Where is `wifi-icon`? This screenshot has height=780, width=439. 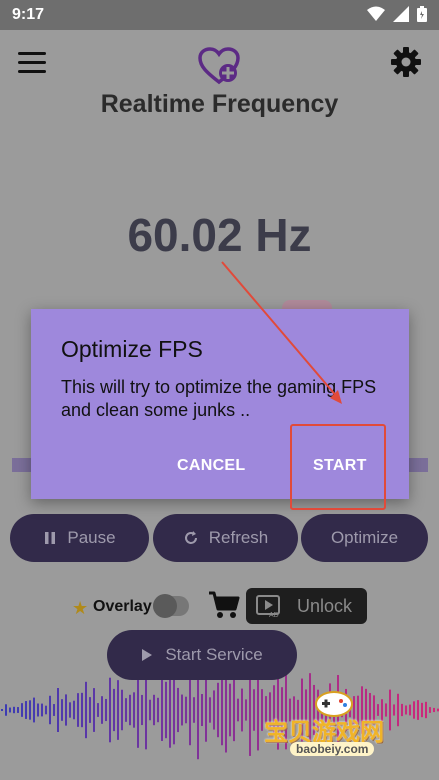 wifi-icon is located at coordinates (376, 13).